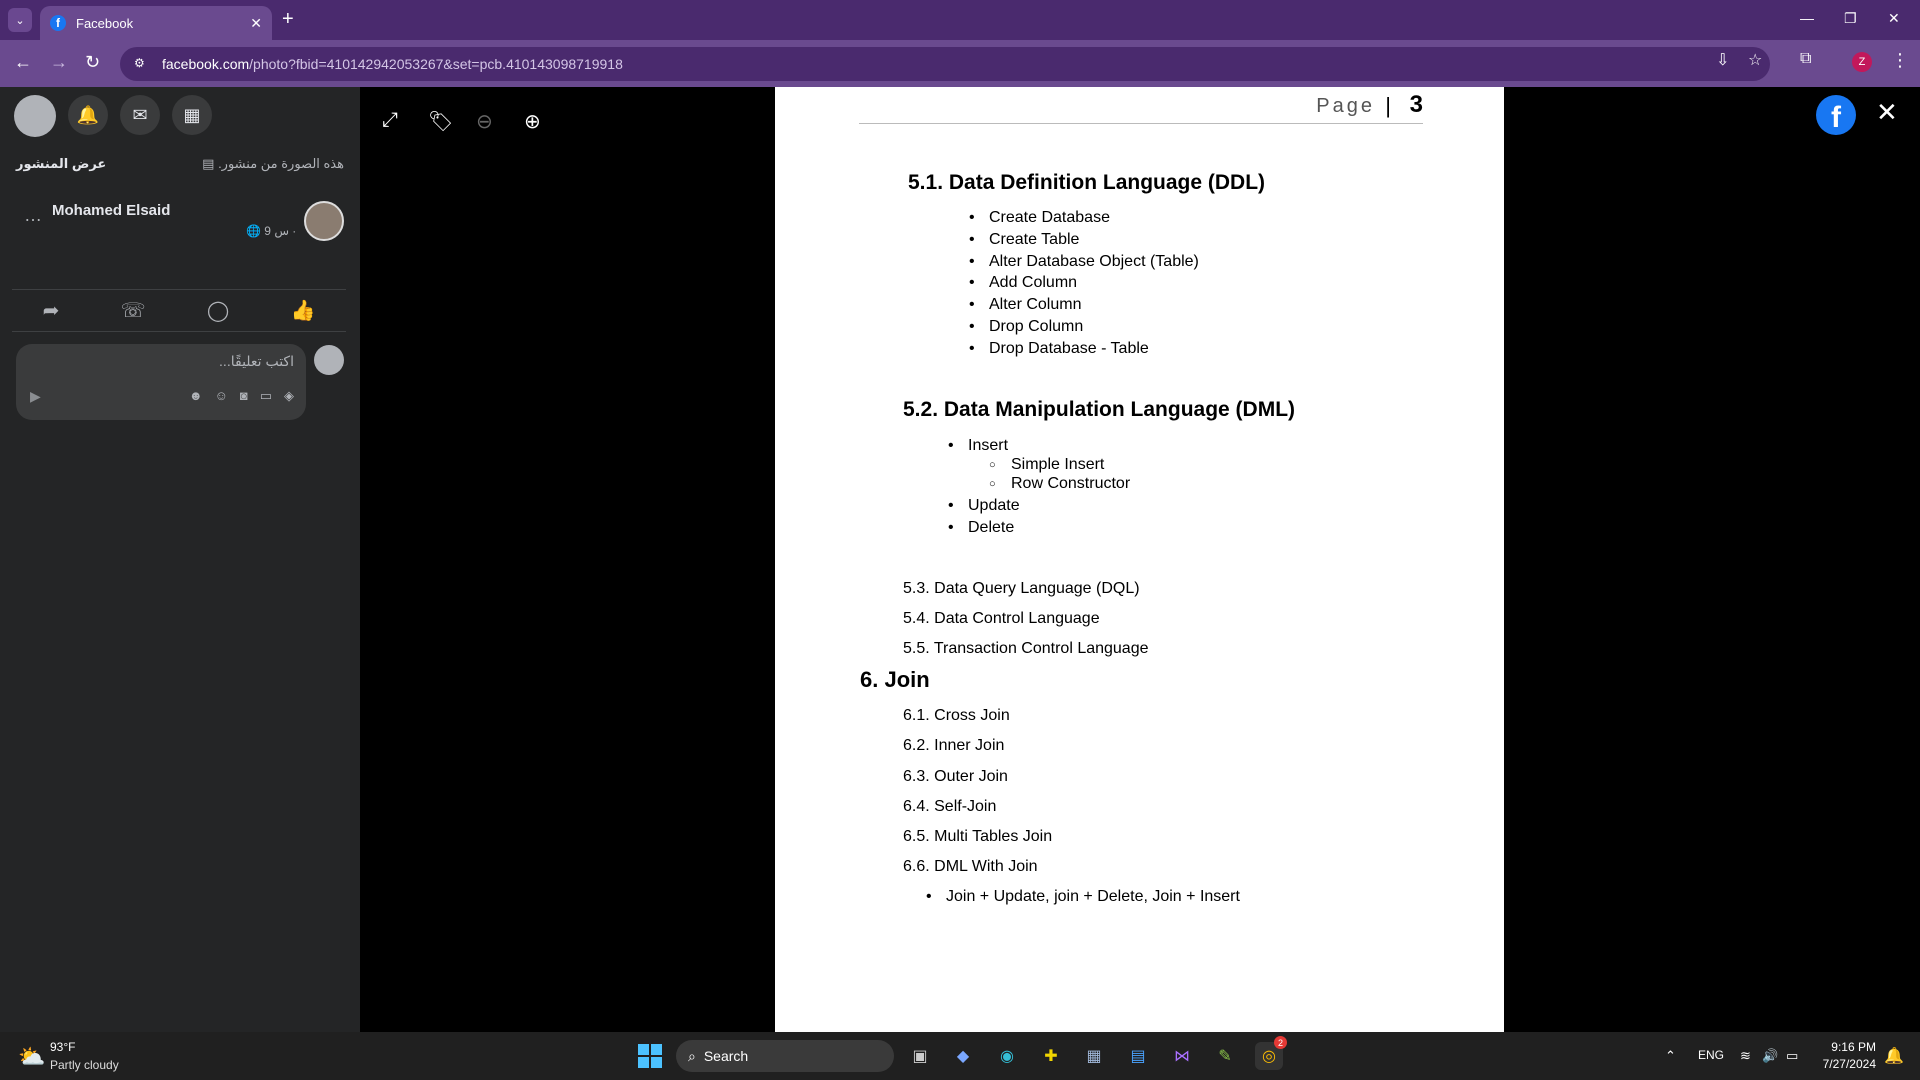 The height and width of the screenshot is (1080, 1920). Describe the element at coordinates (1051, 1056) in the screenshot. I see `plus-app-icon: ✚` at that location.